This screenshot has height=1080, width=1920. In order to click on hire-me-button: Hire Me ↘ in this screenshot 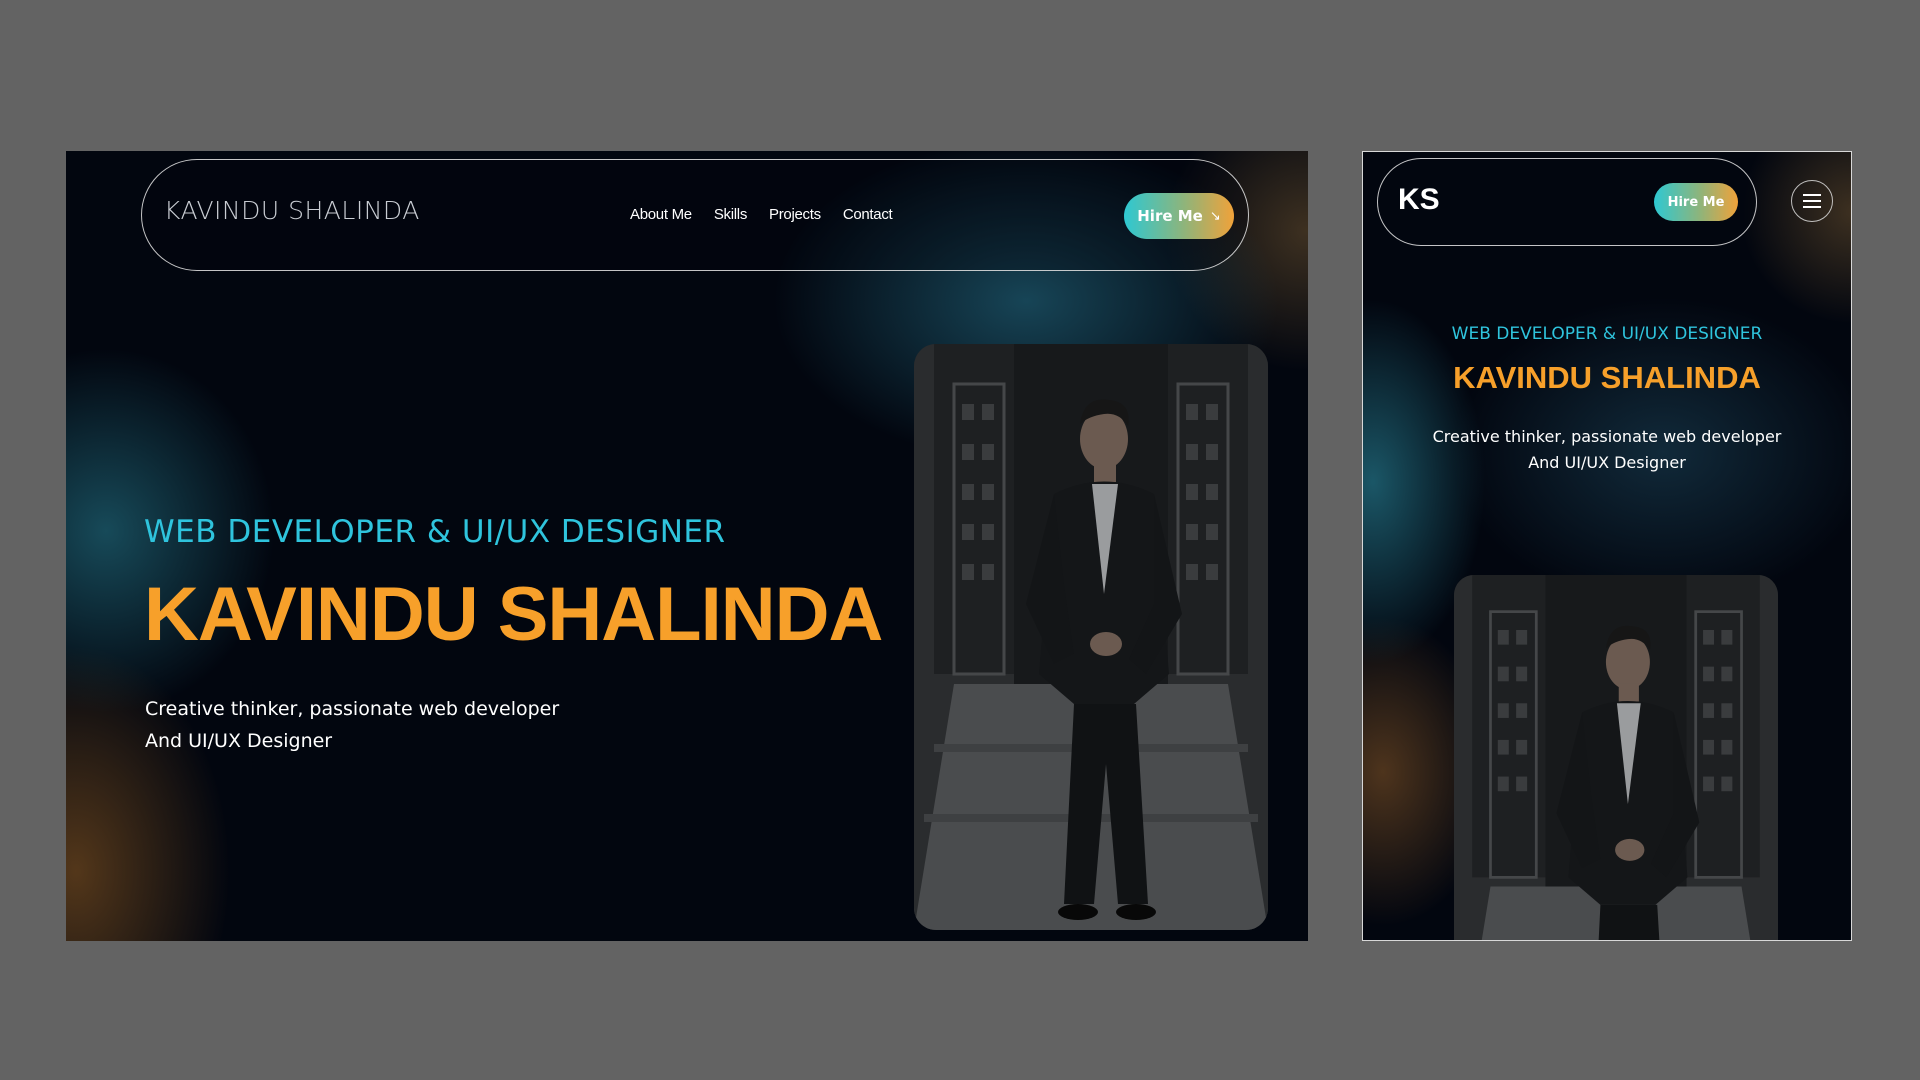, I will do `click(1179, 216)`.